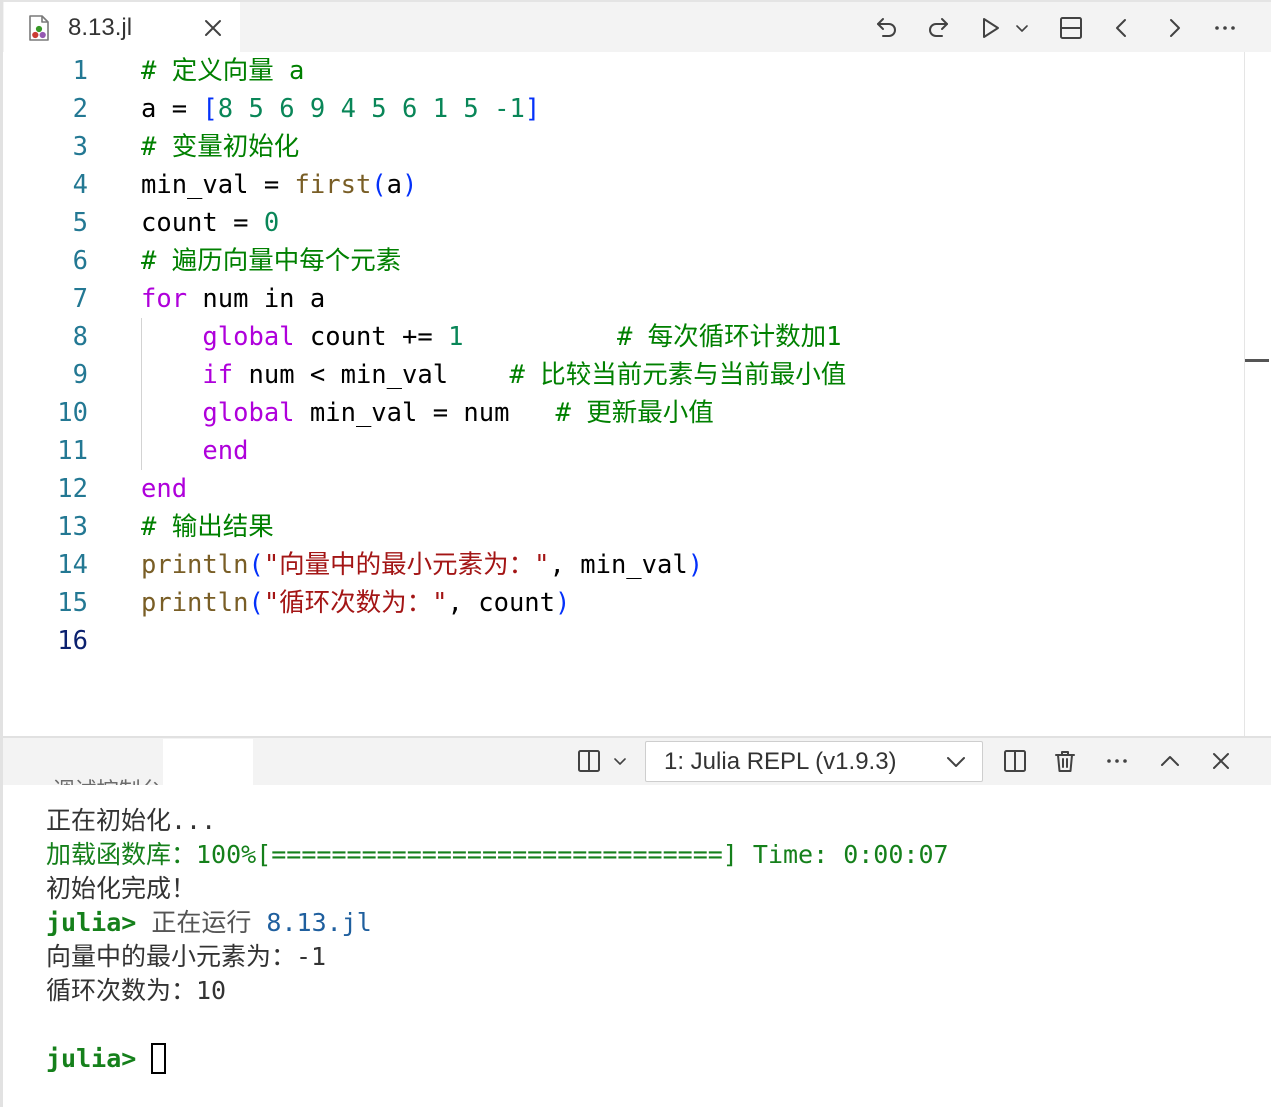 The width and height of the screenshot is (1271, 1107). Describe the element at coordinates (691, 375) in the screenshot. I see `code-line: if num < min_val # 比较当前元素与当前最小值` at that location.